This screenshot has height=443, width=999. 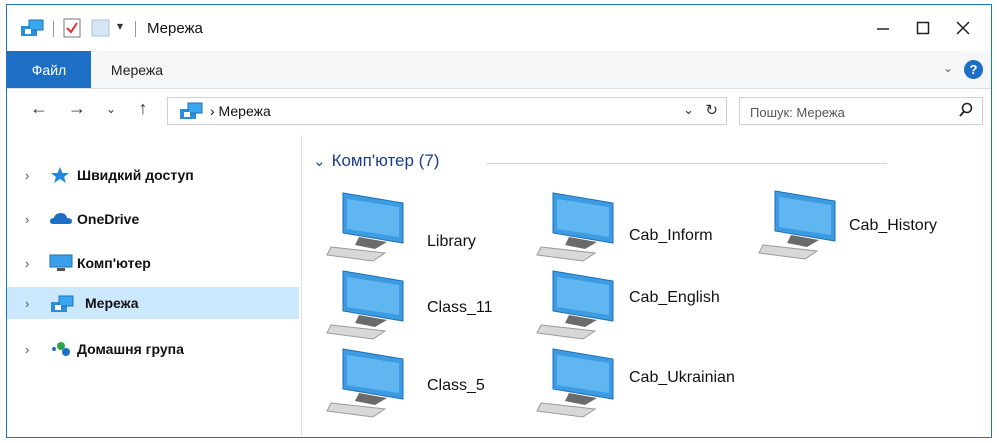 I want to click on computer-item: Cab_History, so click(x=862, y=225).